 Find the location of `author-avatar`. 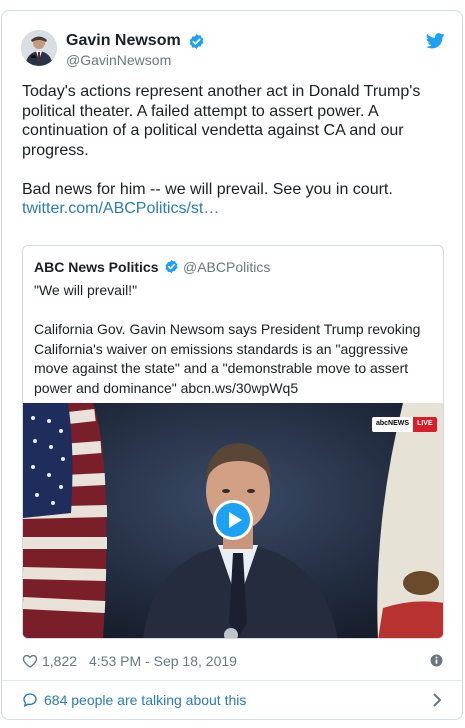

author-avatar is located at coordinates (39, 48).